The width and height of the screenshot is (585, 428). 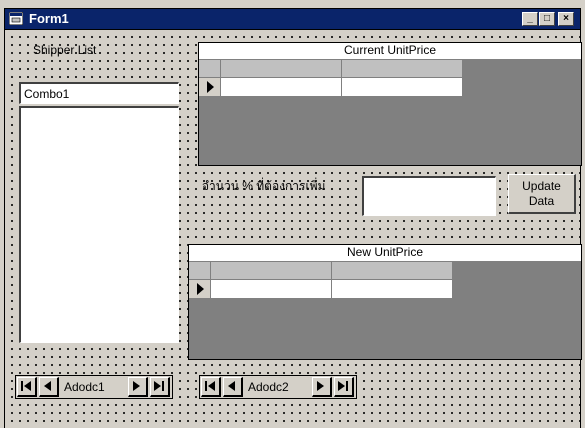 I want to click on adodc2-previous-button, so click(x=233, y=387).